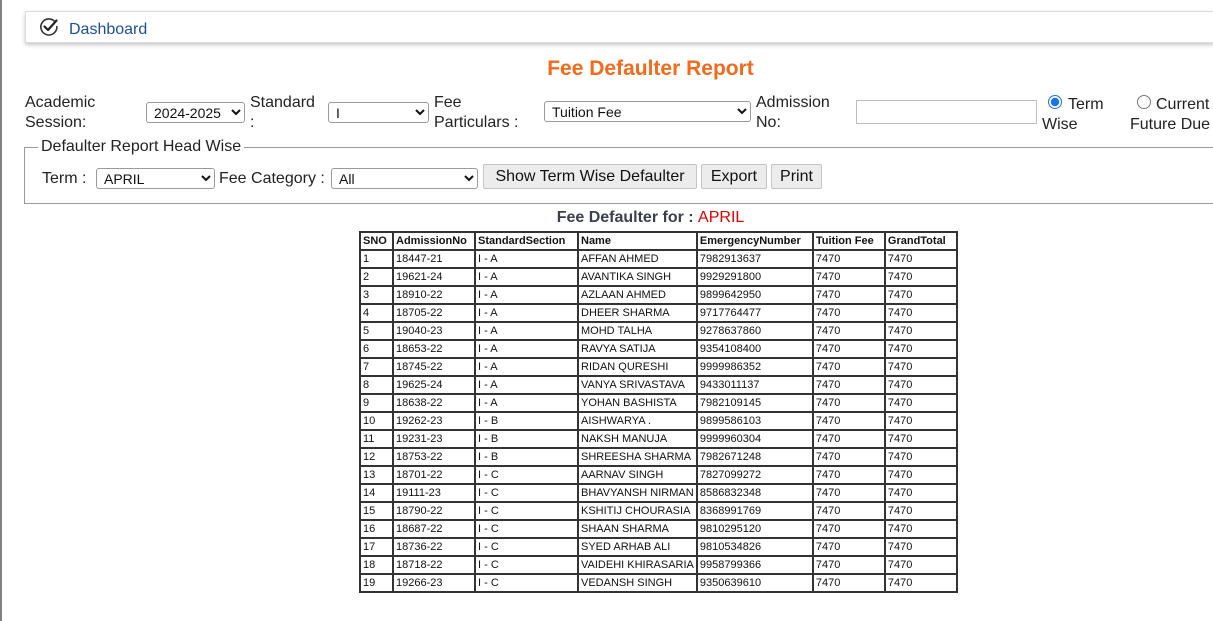  What do you see at coordinates (155, 178) in the screenshot?
I see `term-select: APRIL` at bounding box center [155, 178].